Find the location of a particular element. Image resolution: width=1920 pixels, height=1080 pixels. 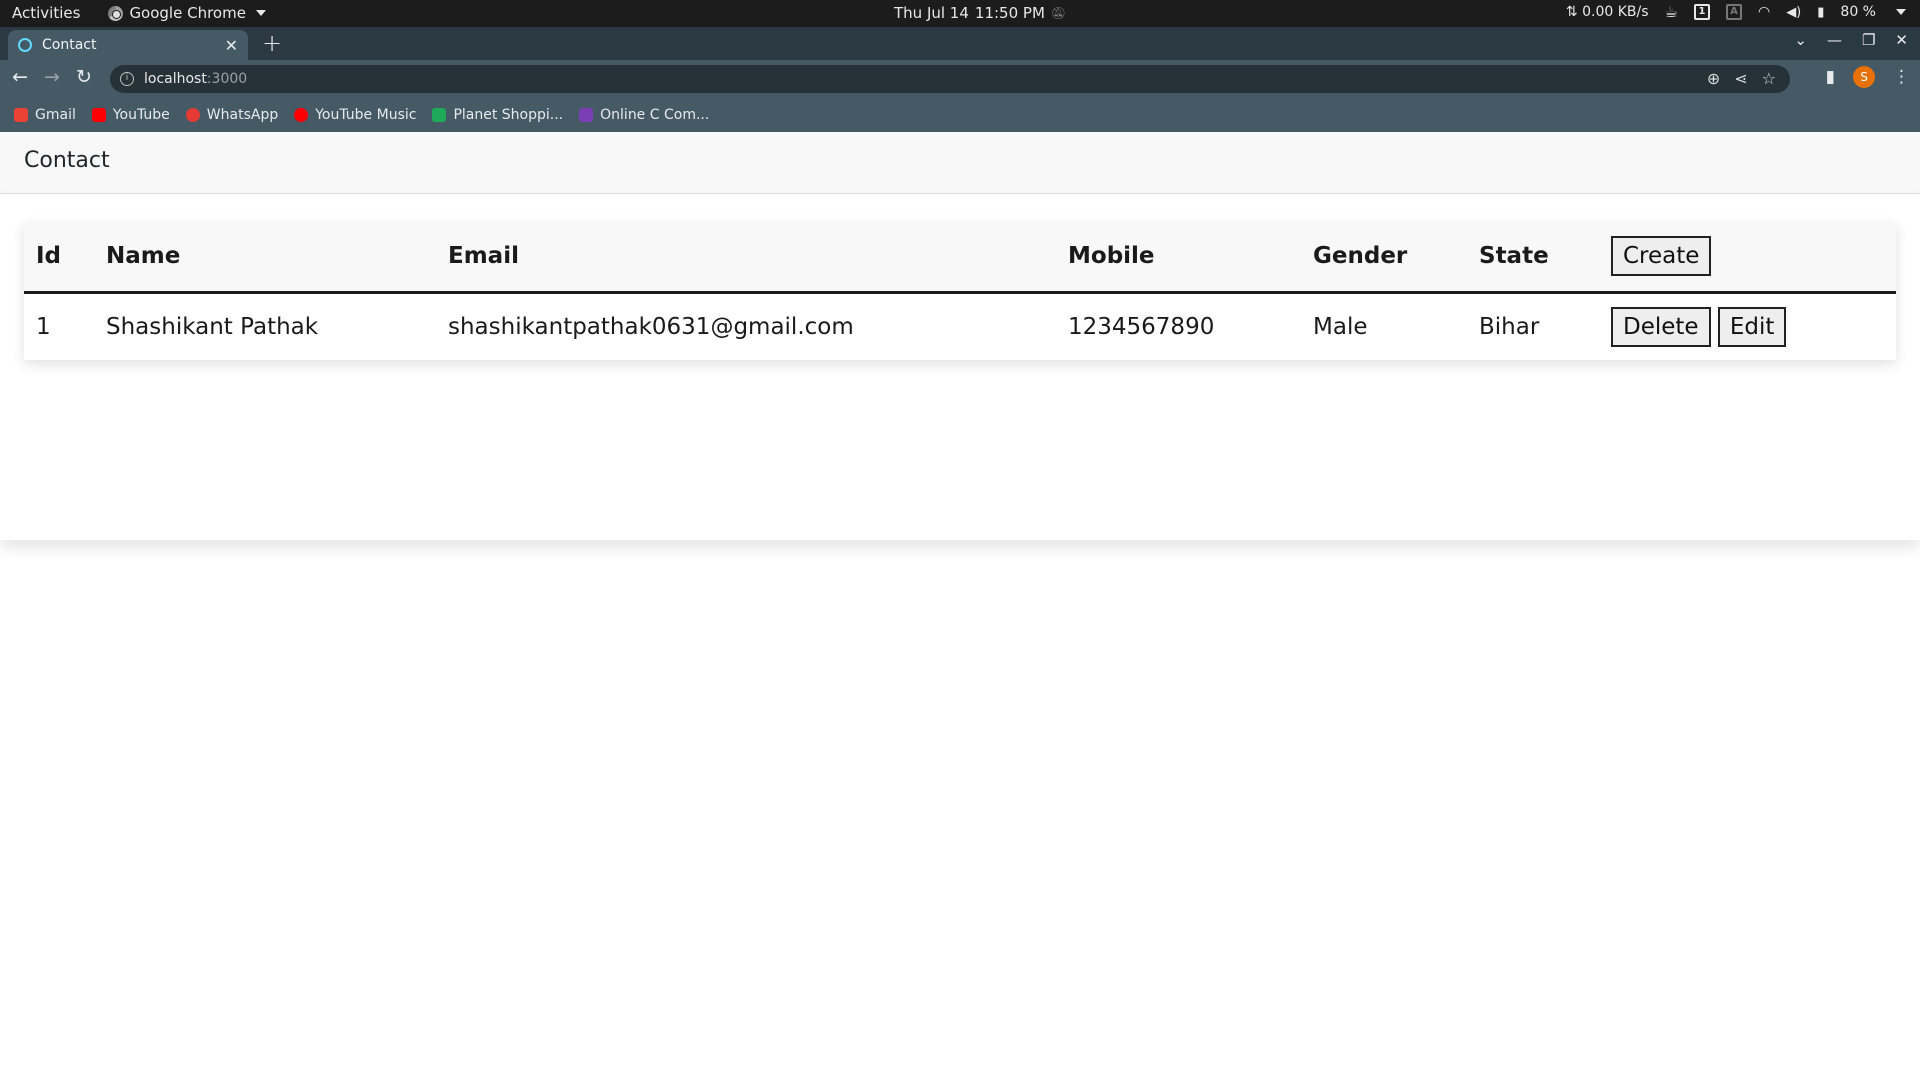

app-menu-label: Google Chrome is located at coordinates (187, 13).